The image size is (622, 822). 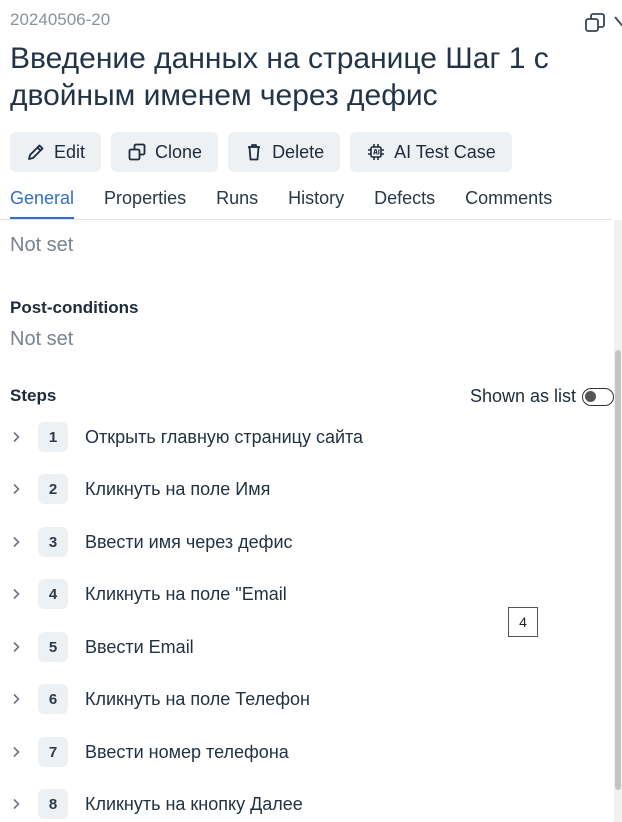 I want to click on postconditions-label: Post-conditions, so click(x=74, y=307).